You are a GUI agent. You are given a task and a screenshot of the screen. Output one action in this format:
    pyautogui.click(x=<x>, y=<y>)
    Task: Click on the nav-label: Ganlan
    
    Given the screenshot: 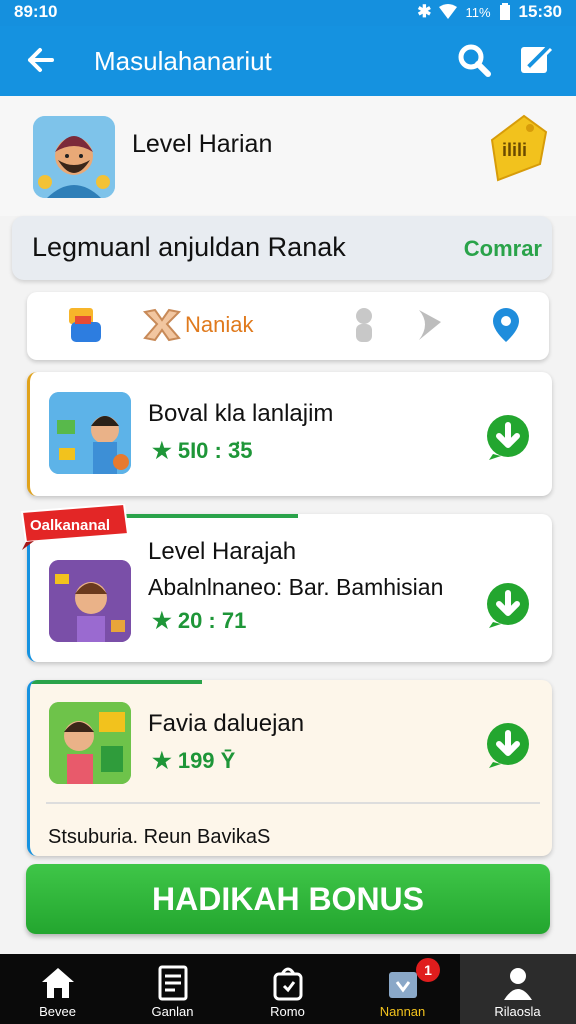 What is the action you would take?
    pyautogui.click(x=172, y=1011)
    